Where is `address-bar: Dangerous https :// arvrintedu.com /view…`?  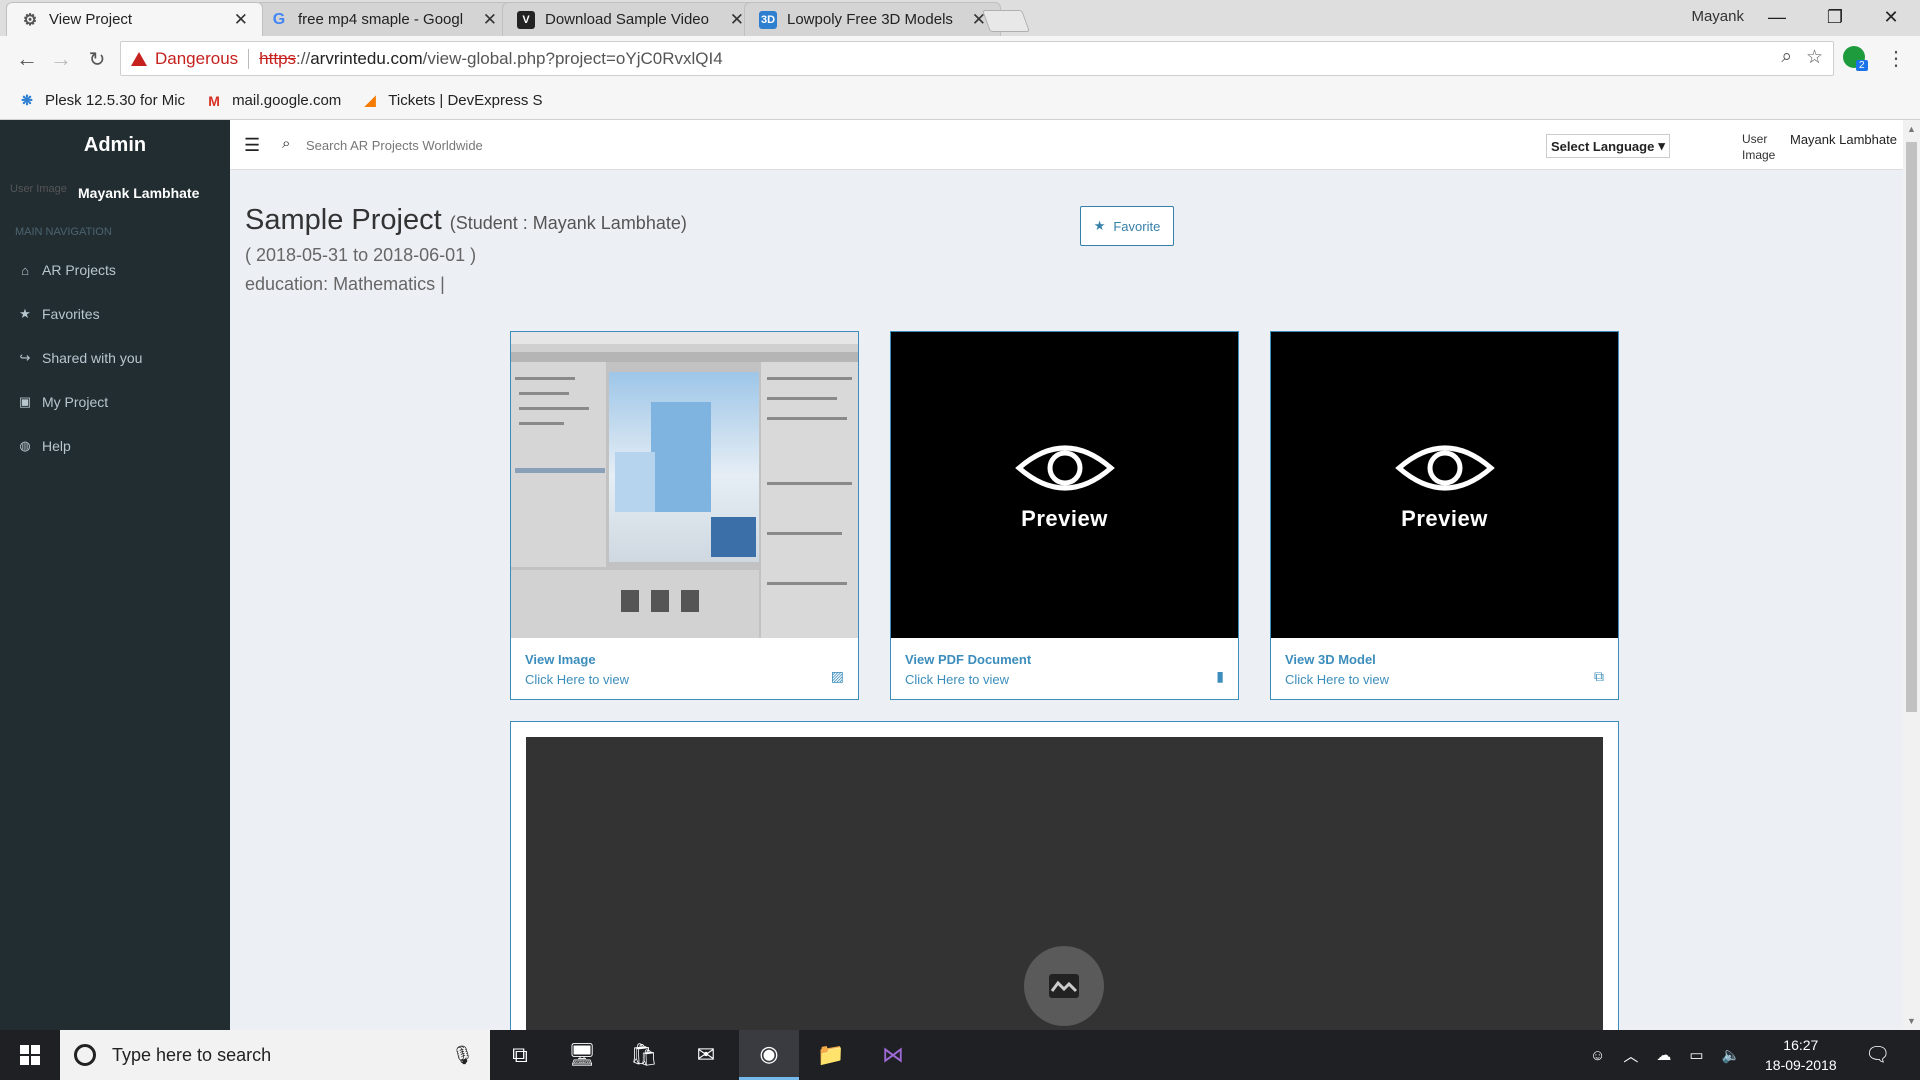
address-bar: Dangerous https :// arvrintedu.com /view… is located at coordinates (977, 58).